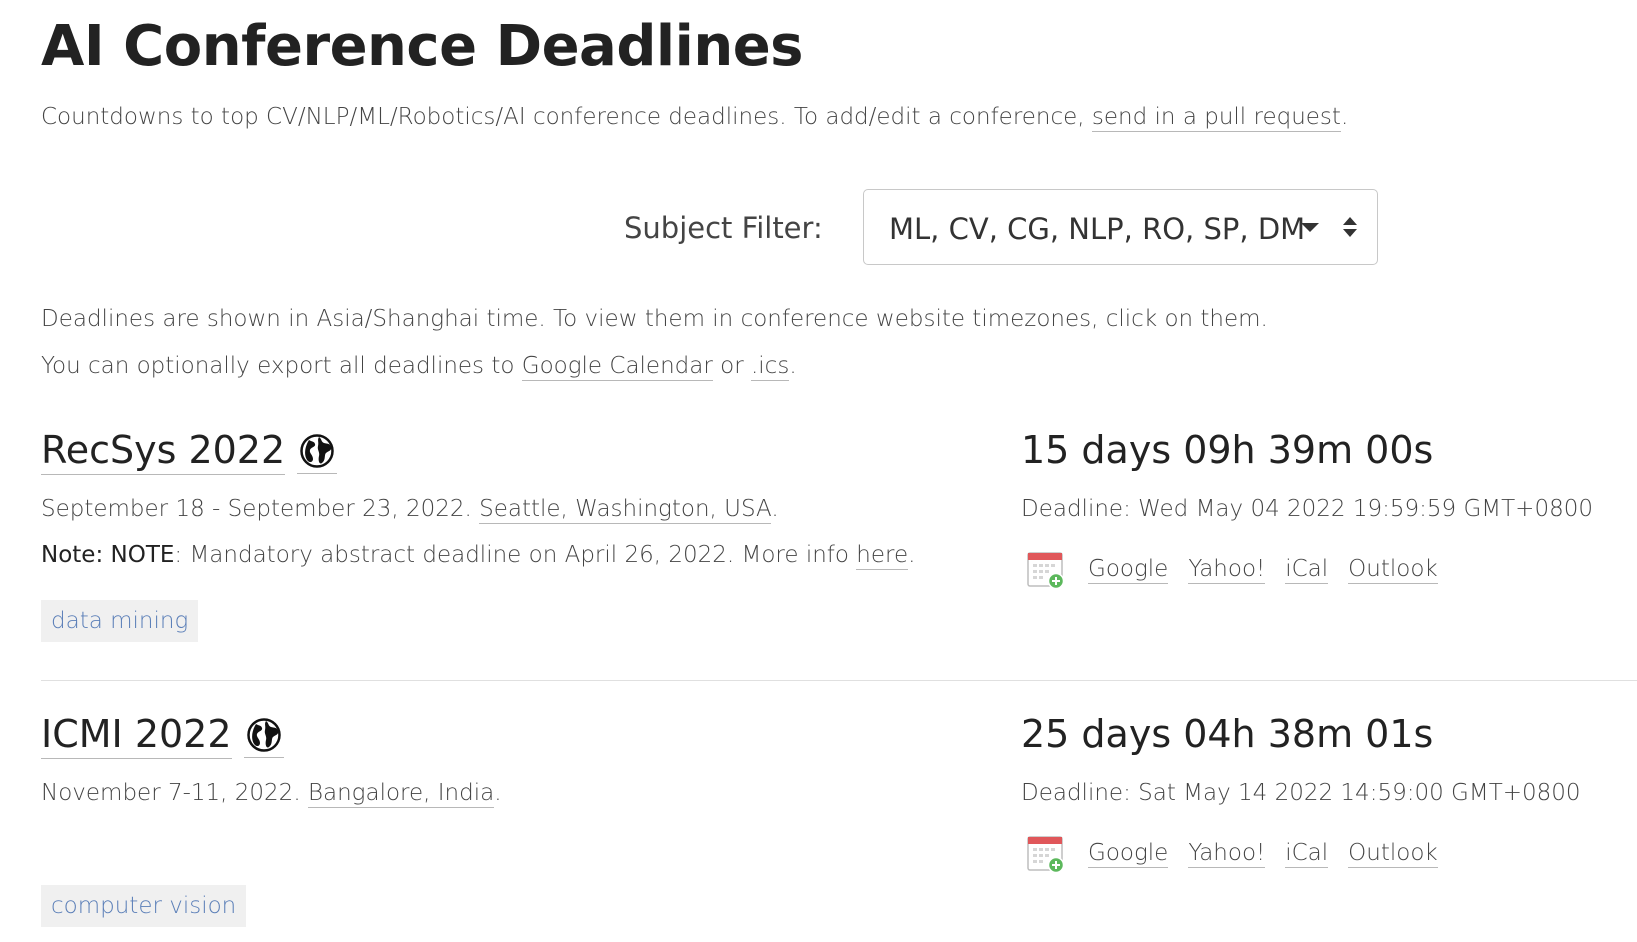  Describe the element at coordinates (1344, 117) in the screenshot. I see `intro-end: .` at that location.